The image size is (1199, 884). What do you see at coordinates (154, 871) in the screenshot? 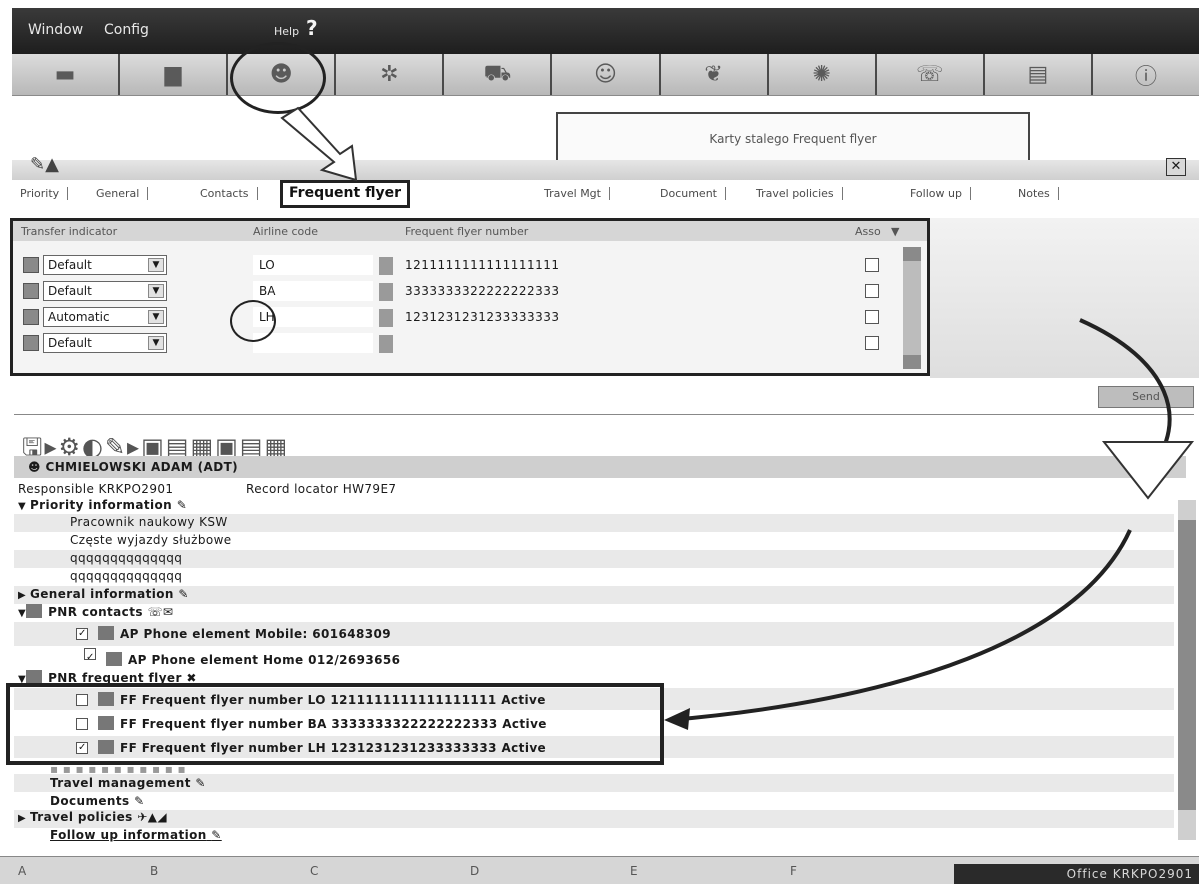
I see `status-b: B` at bounding box center [154, 871].